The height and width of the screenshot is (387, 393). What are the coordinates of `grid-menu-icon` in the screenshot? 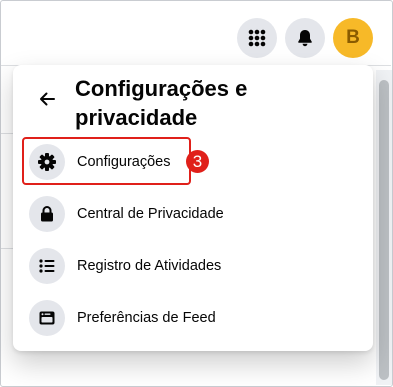 It's located at (257, 38).